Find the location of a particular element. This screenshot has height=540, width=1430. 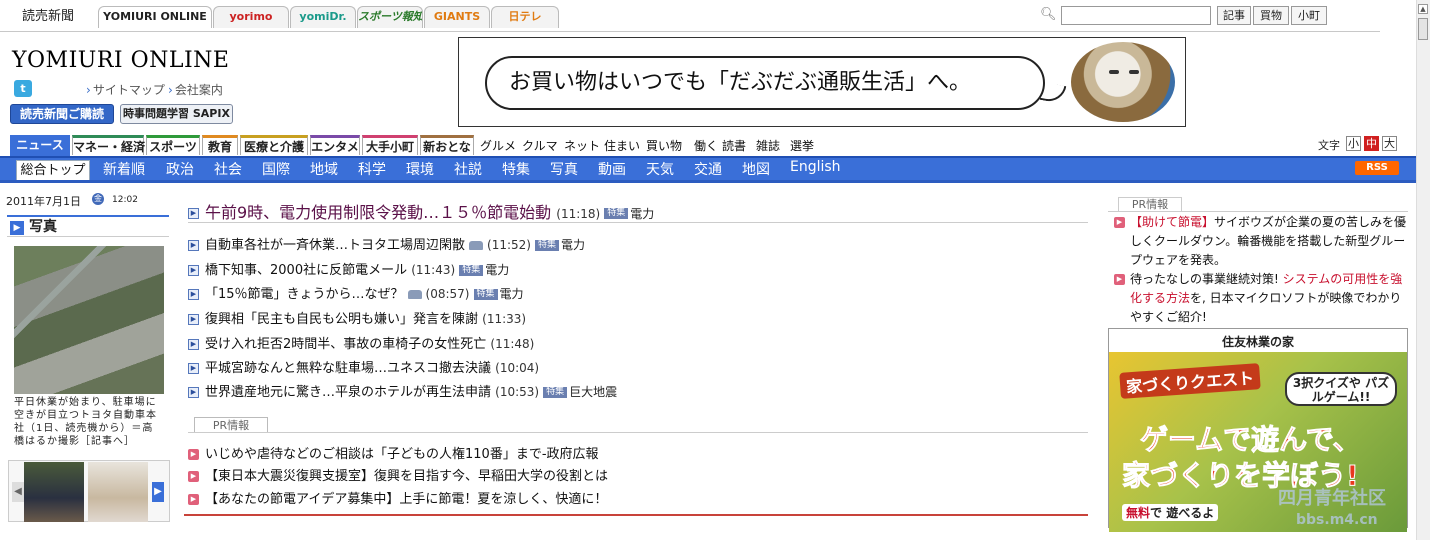

search-shopping-button: 買物 is located at coordinates (1271, 15).